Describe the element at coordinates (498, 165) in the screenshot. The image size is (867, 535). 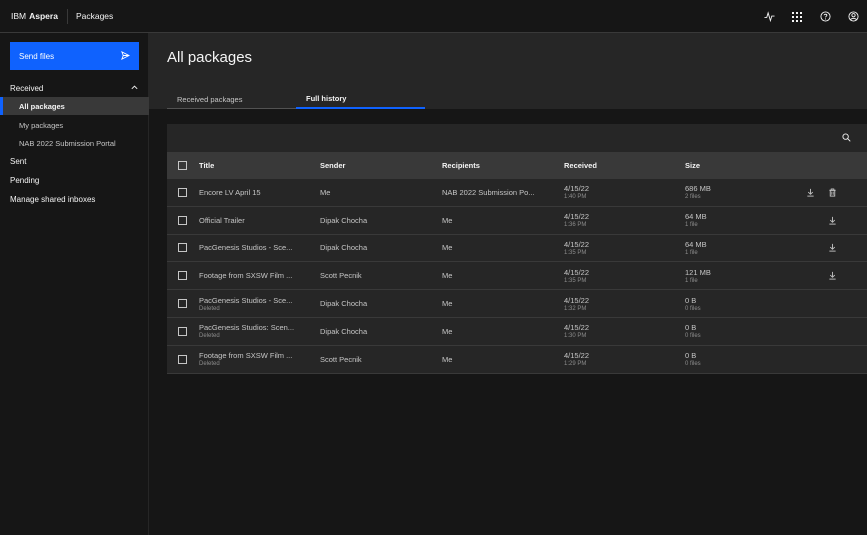
I see `column-header-recipients: Recipients` at that location.